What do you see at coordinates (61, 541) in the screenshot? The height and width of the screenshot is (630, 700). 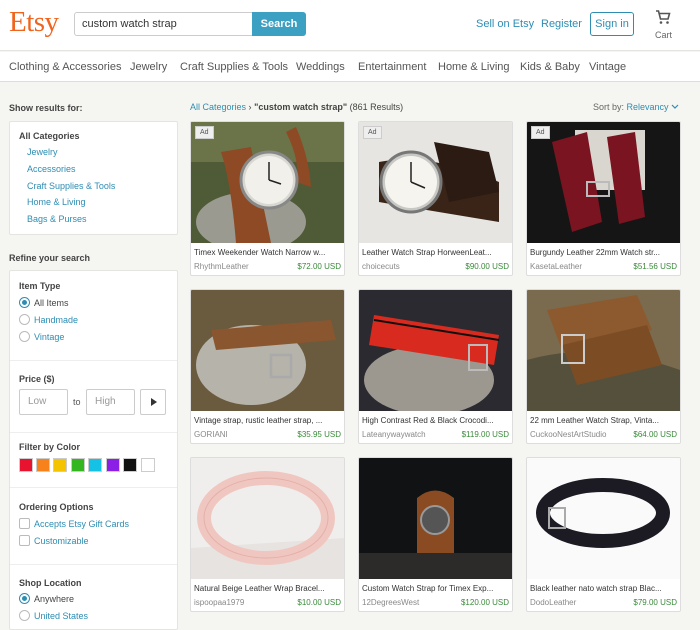 I see `checkbox-label-customizable: Customizable` at bounding box center [61, 541].